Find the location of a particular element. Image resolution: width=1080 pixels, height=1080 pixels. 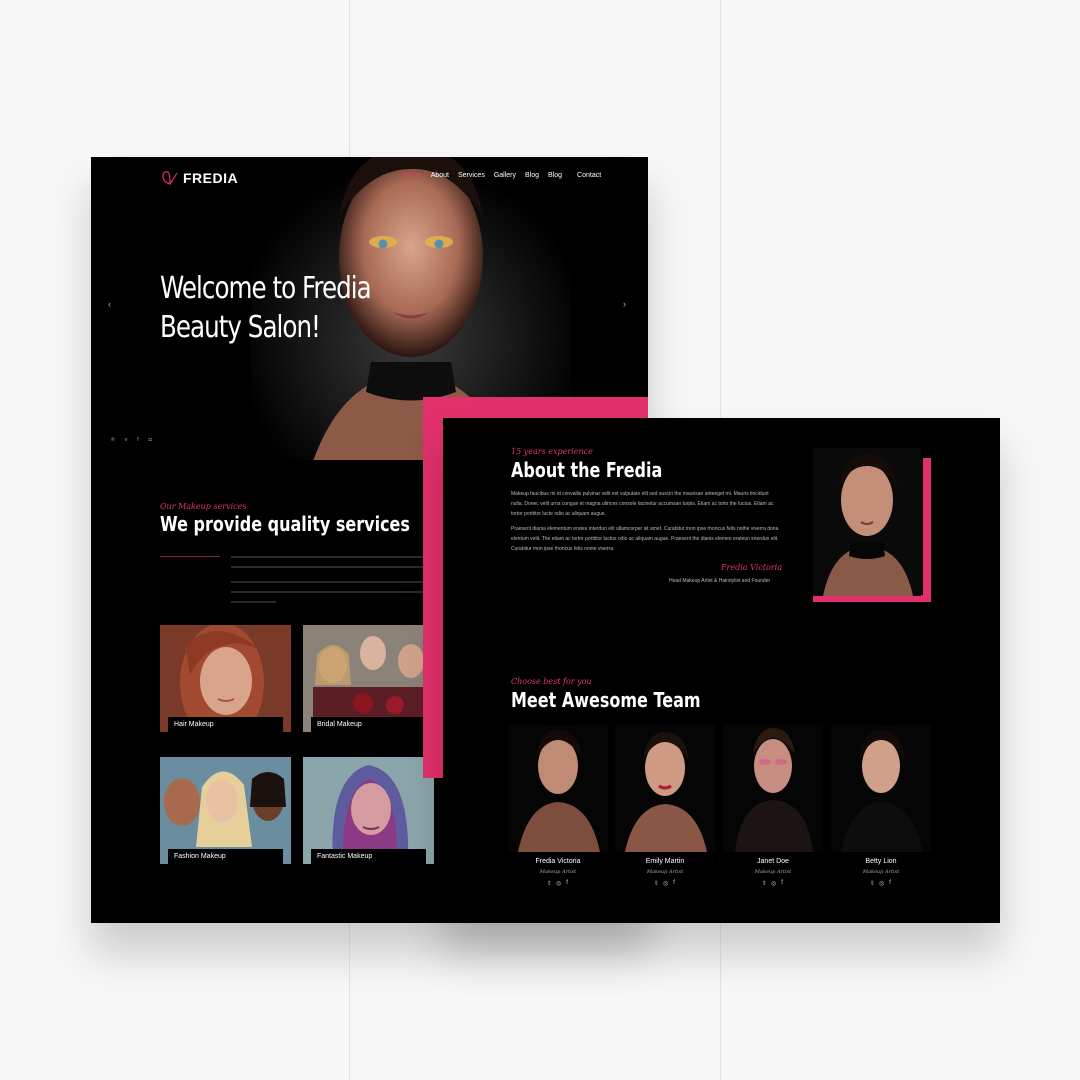

divider is located at coordinates (190, 556).